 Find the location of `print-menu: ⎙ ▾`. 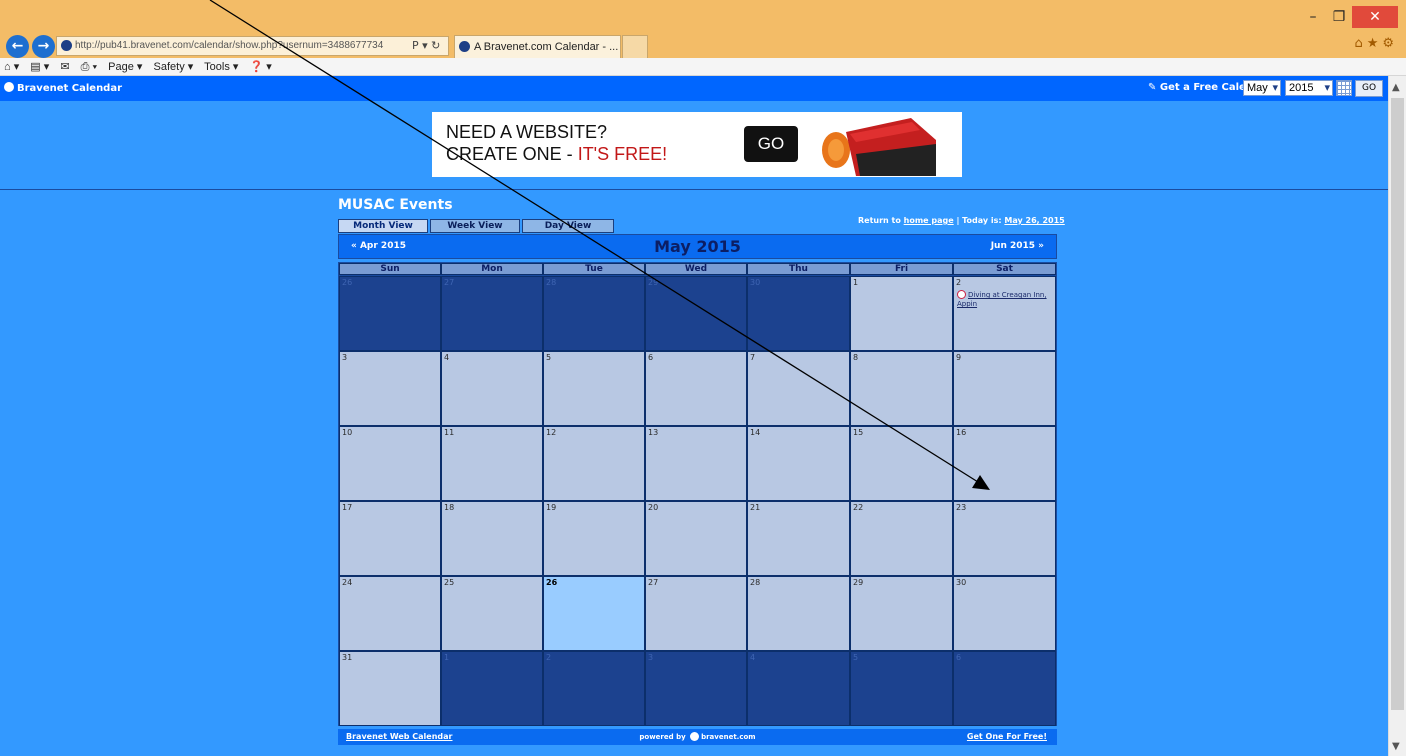

print-menu: ⎙ ▾ is located at coordinates (89, 67).